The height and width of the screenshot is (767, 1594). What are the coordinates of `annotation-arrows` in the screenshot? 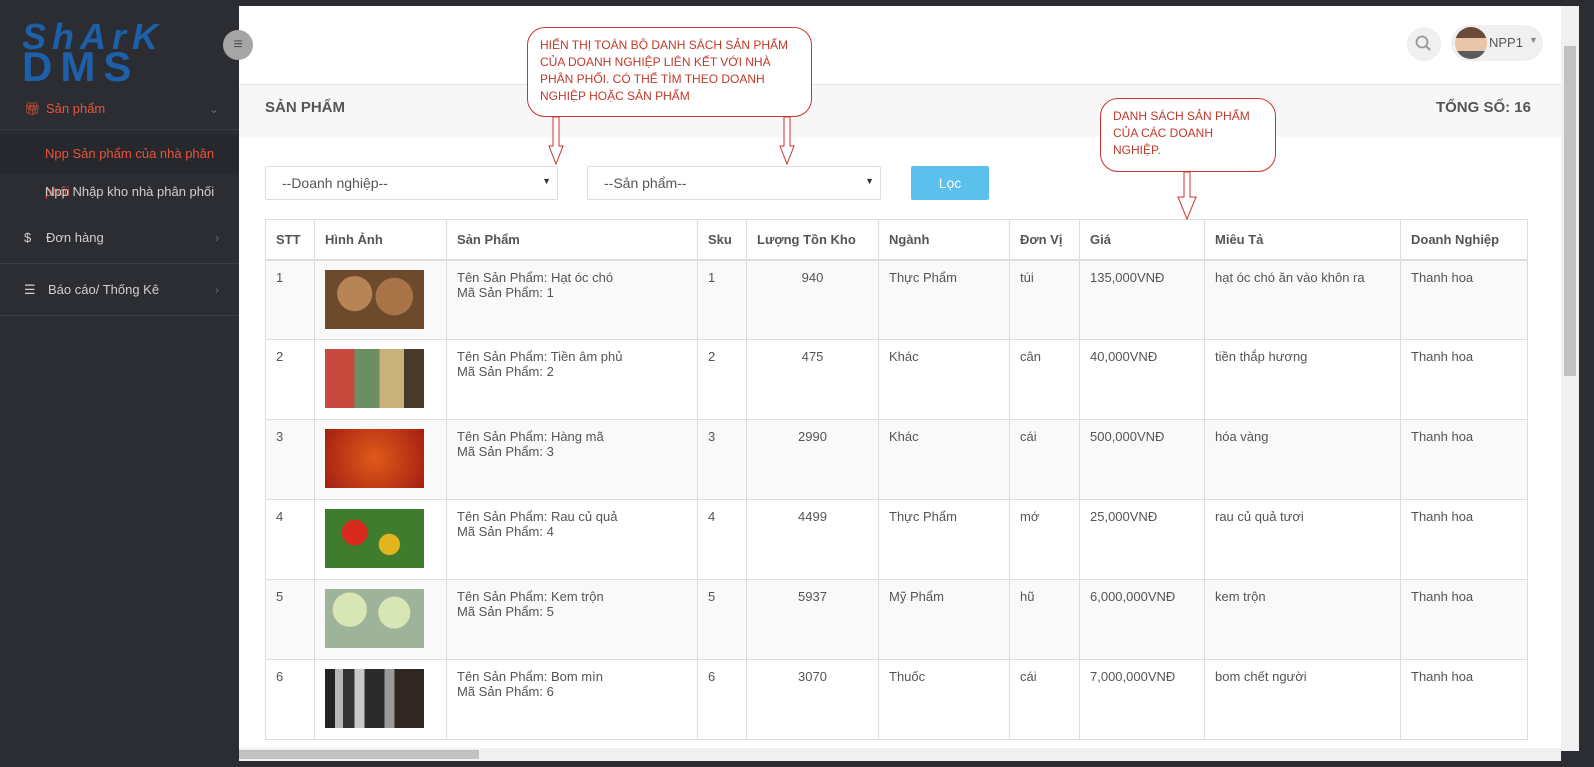 It's located at (872, 168).